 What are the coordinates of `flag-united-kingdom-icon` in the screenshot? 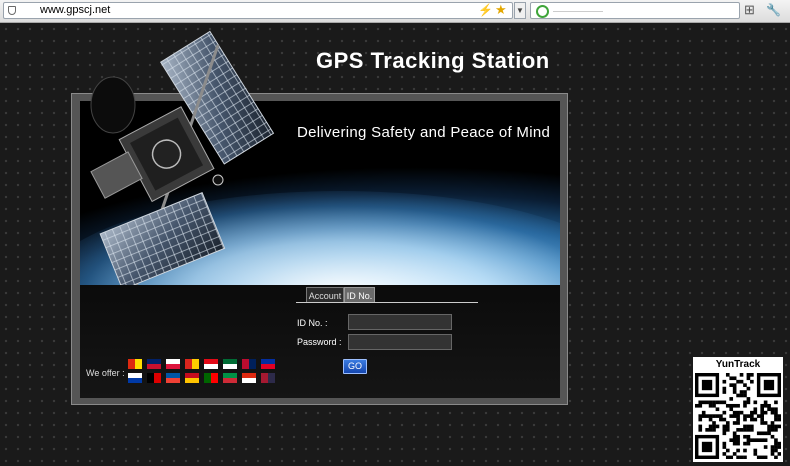 It's located at (154, 364).